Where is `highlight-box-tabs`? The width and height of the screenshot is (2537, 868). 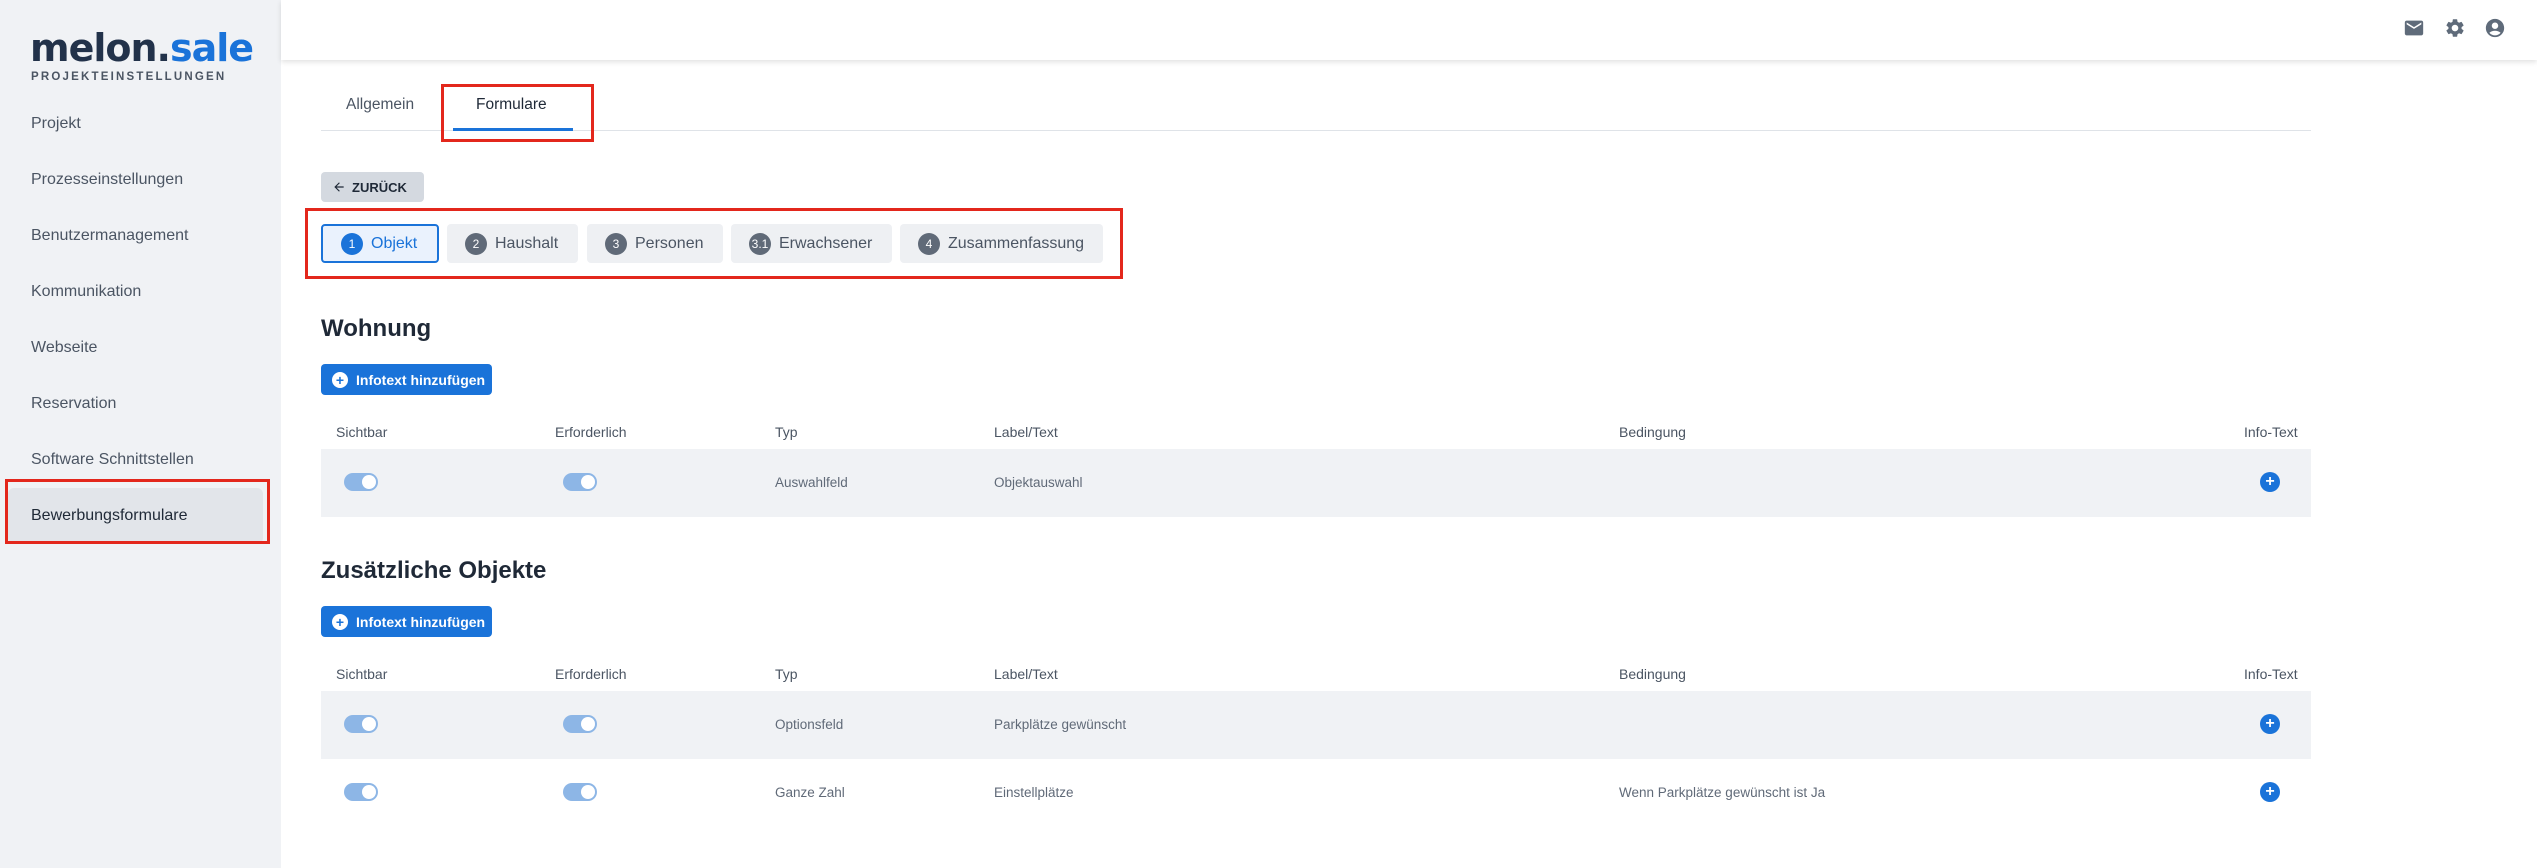
highlight-box-tabs is located at coordinates (517, 113).